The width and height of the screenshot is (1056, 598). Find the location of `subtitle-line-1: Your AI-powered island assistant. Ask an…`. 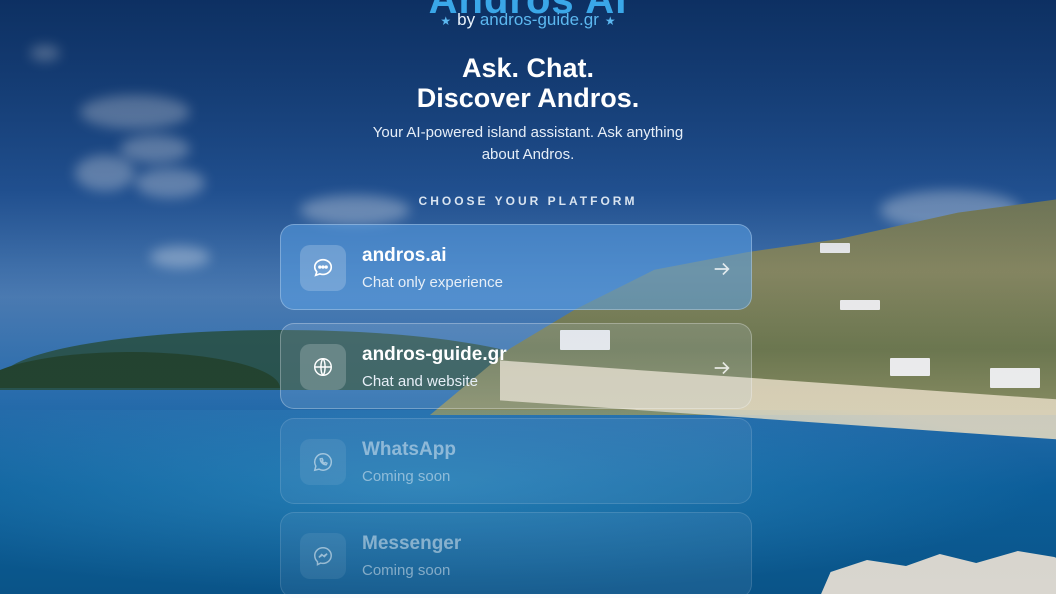

subtitle-line-1: Your AI-powered island assistant. Ask an… is located at coordinates (528, 132).